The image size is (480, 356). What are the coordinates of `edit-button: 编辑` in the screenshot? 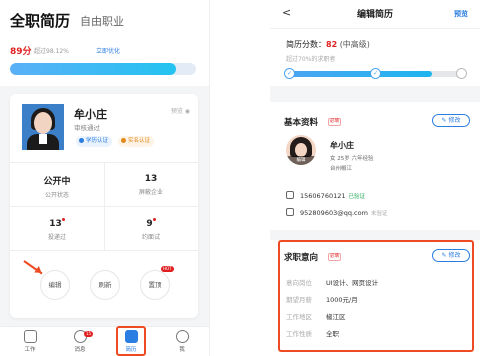 It's located at (55, 285).